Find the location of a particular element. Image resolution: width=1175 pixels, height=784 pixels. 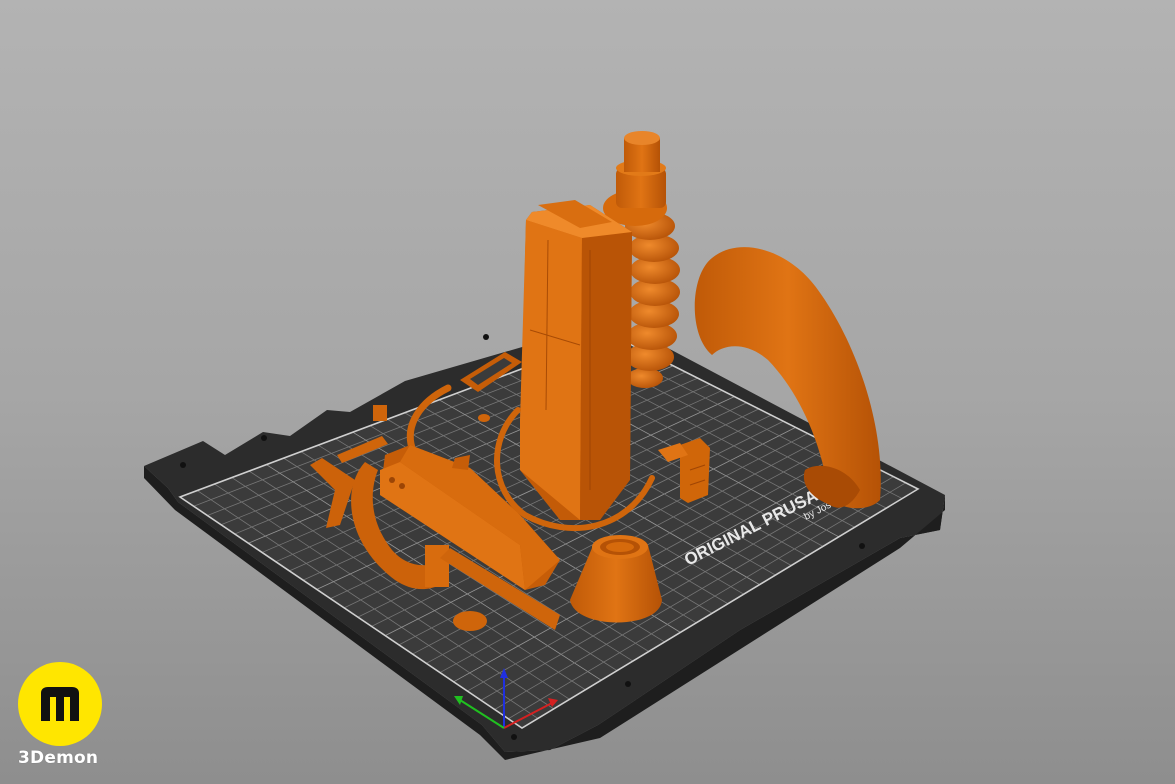

brand-logo: 3Demon is located at coordinates (61, 717).